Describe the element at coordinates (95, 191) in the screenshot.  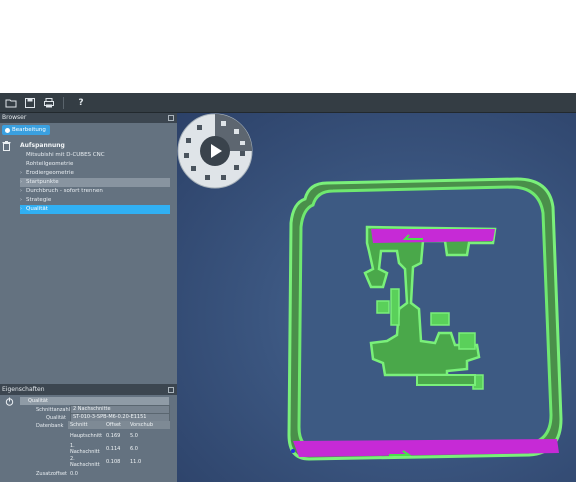
I see `tree-item-durchbruch: › Durchbruch - sofort trennen` at that location.